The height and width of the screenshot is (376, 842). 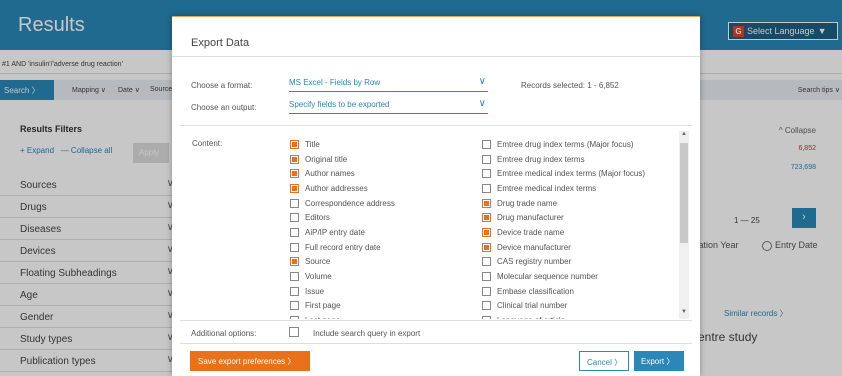 What do you see at coordinates (318, 277) in the screenshot?
I see `field-option-label: Volume` at bounding box center [318, 277].